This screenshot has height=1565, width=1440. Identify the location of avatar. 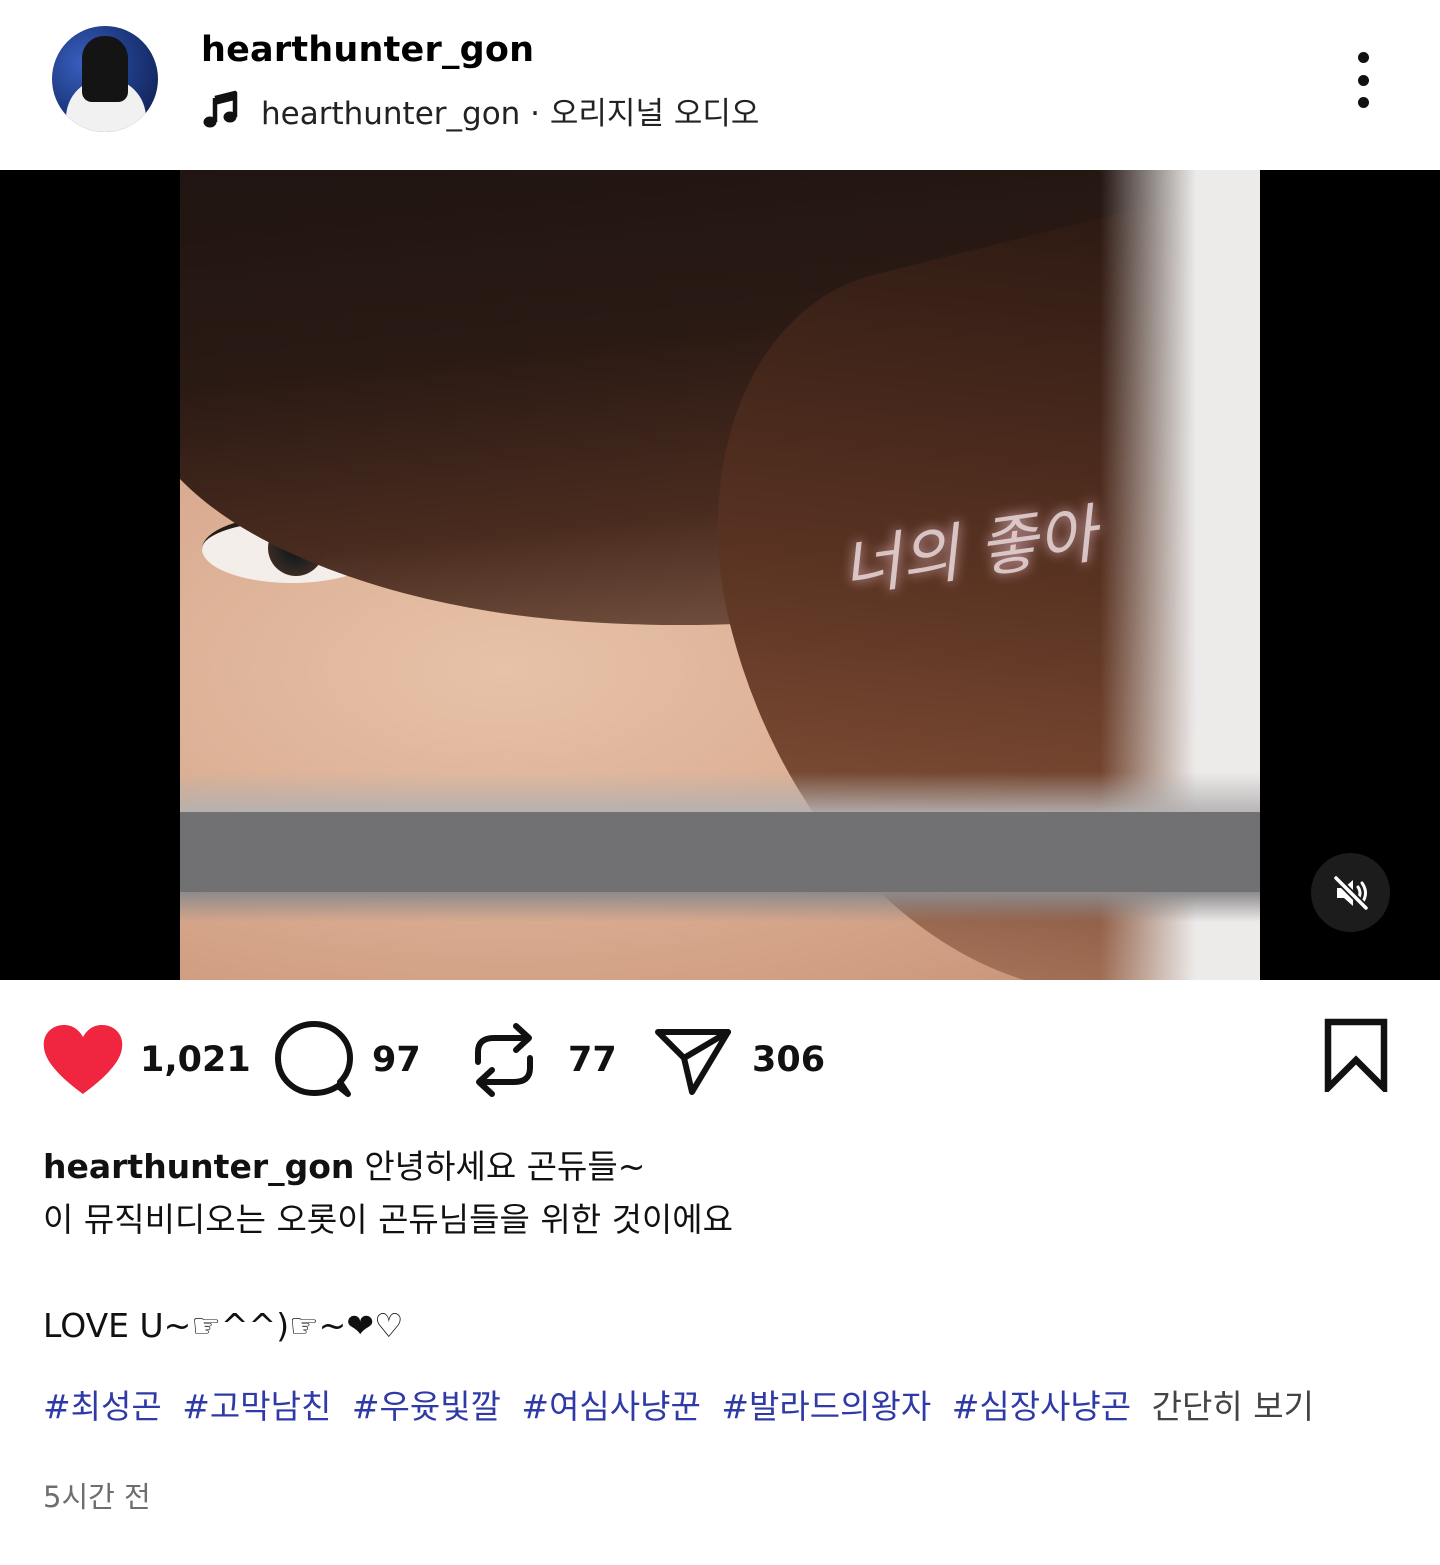
(105, 79).